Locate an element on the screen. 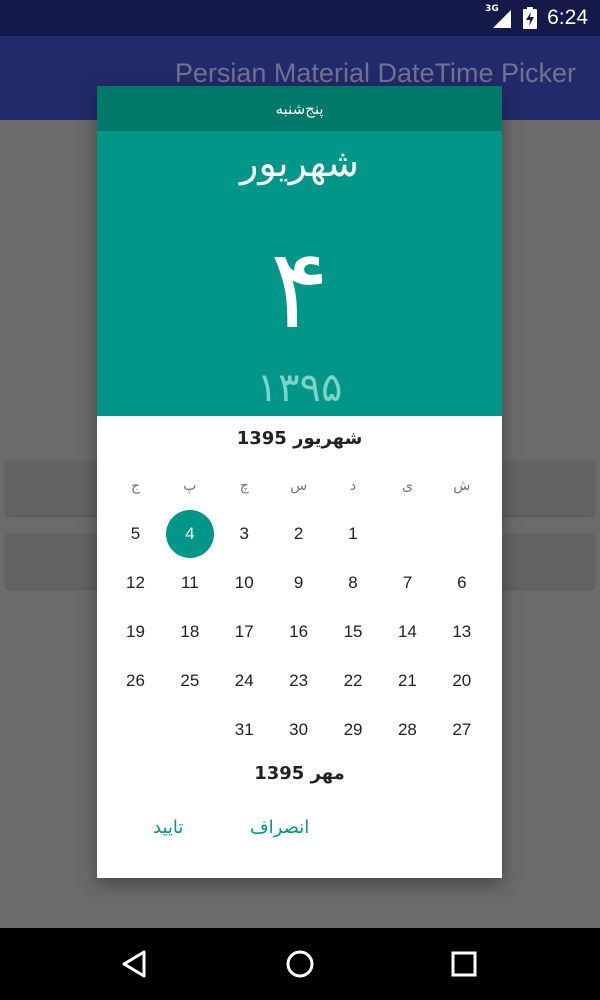  day-number: 31 is located at coordinates (244, 729).